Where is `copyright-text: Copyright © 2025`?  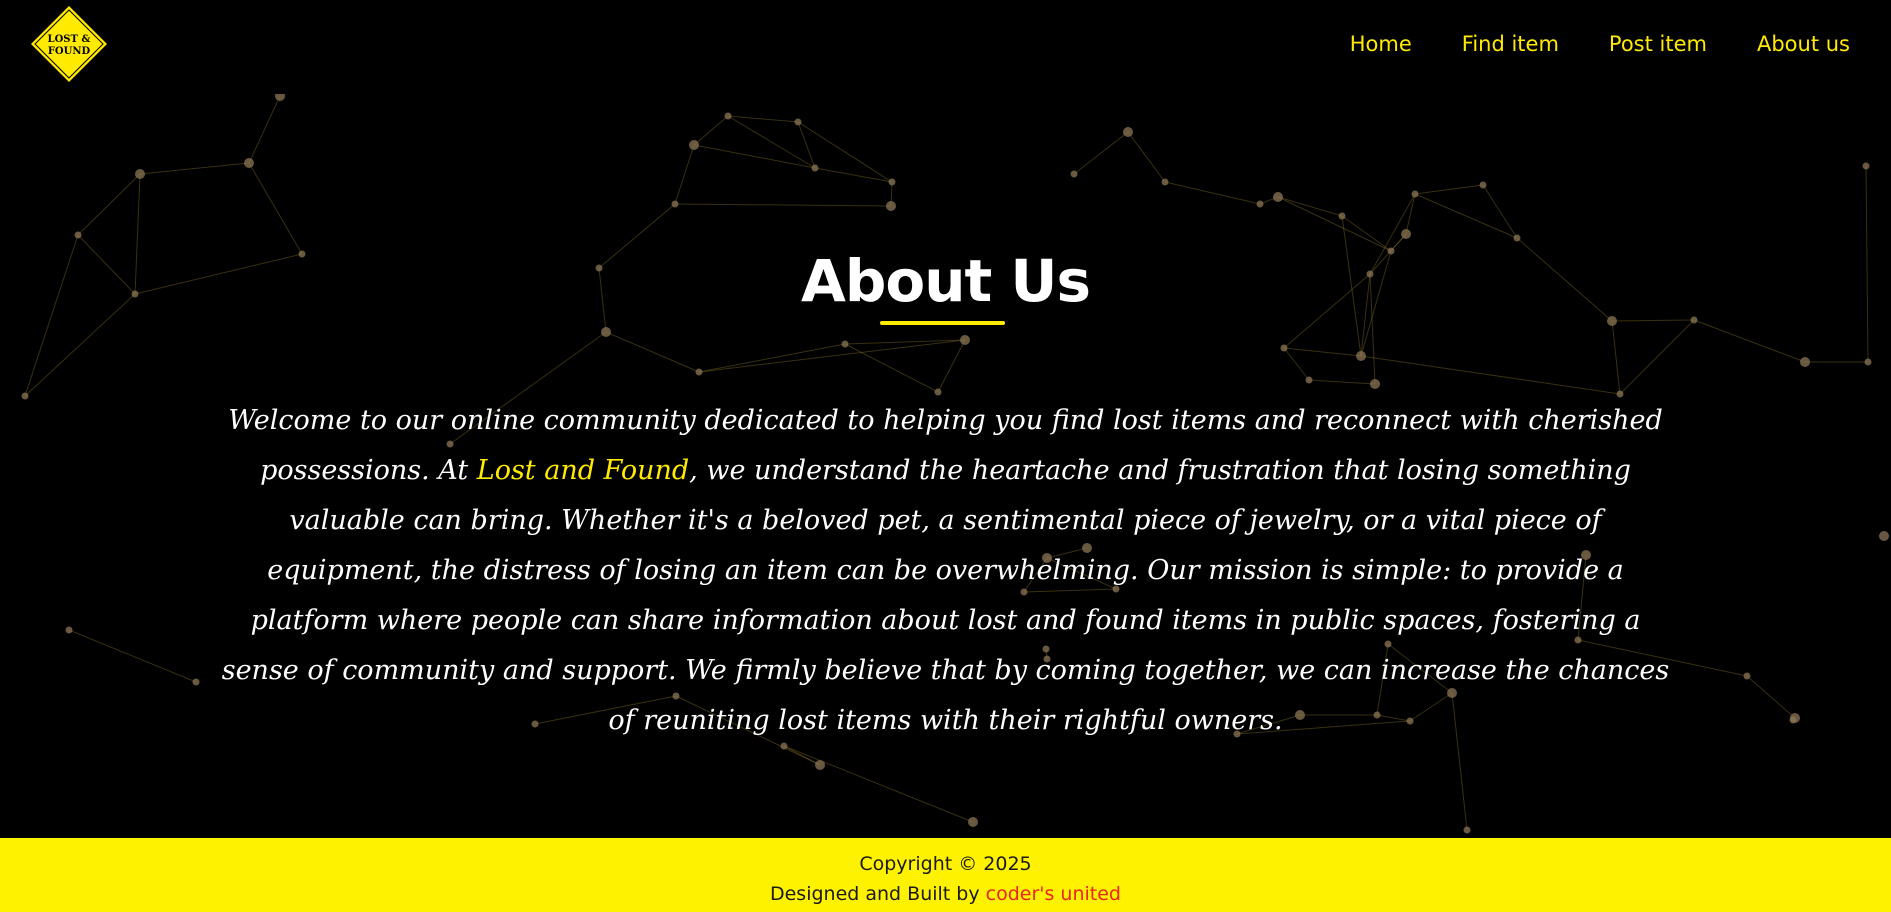 copyright-text: Copyright © 2025 is located at coordinates (945, 864).